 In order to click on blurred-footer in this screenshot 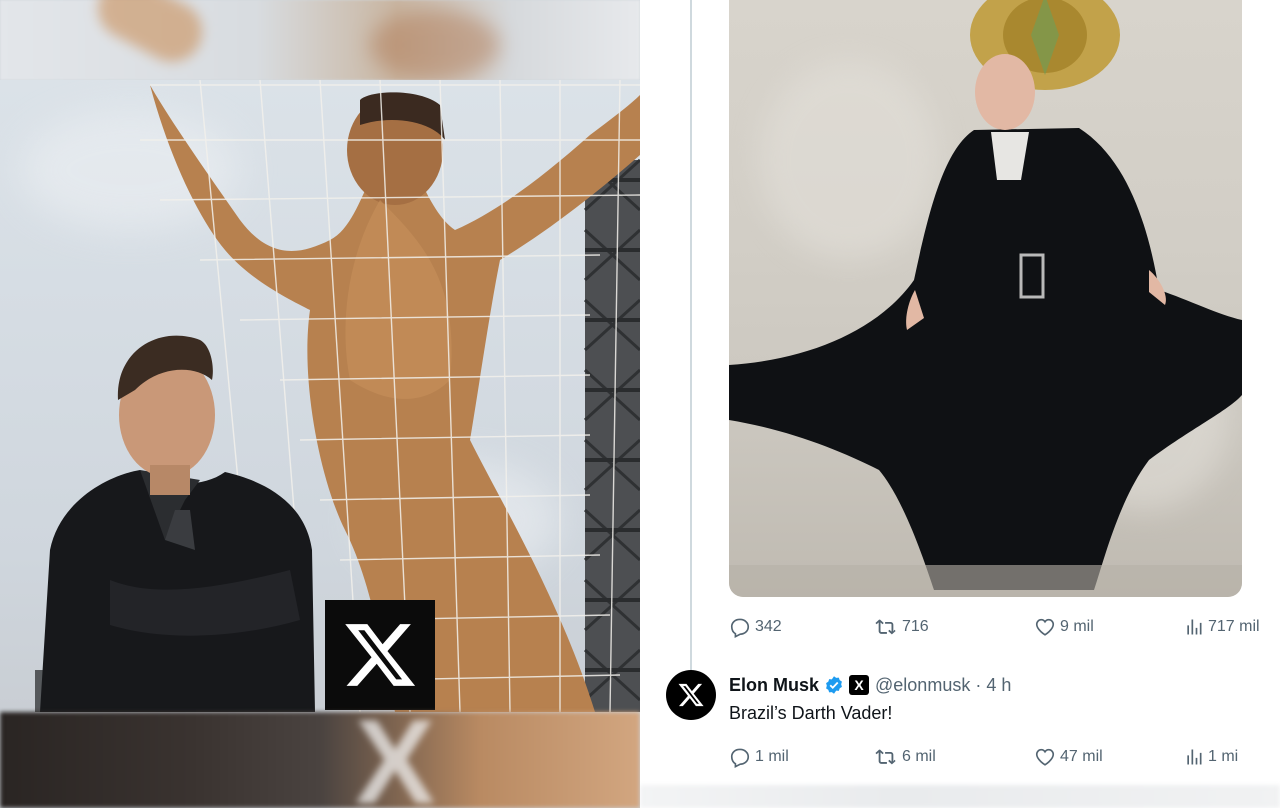, I will do `click(960, 796)`.